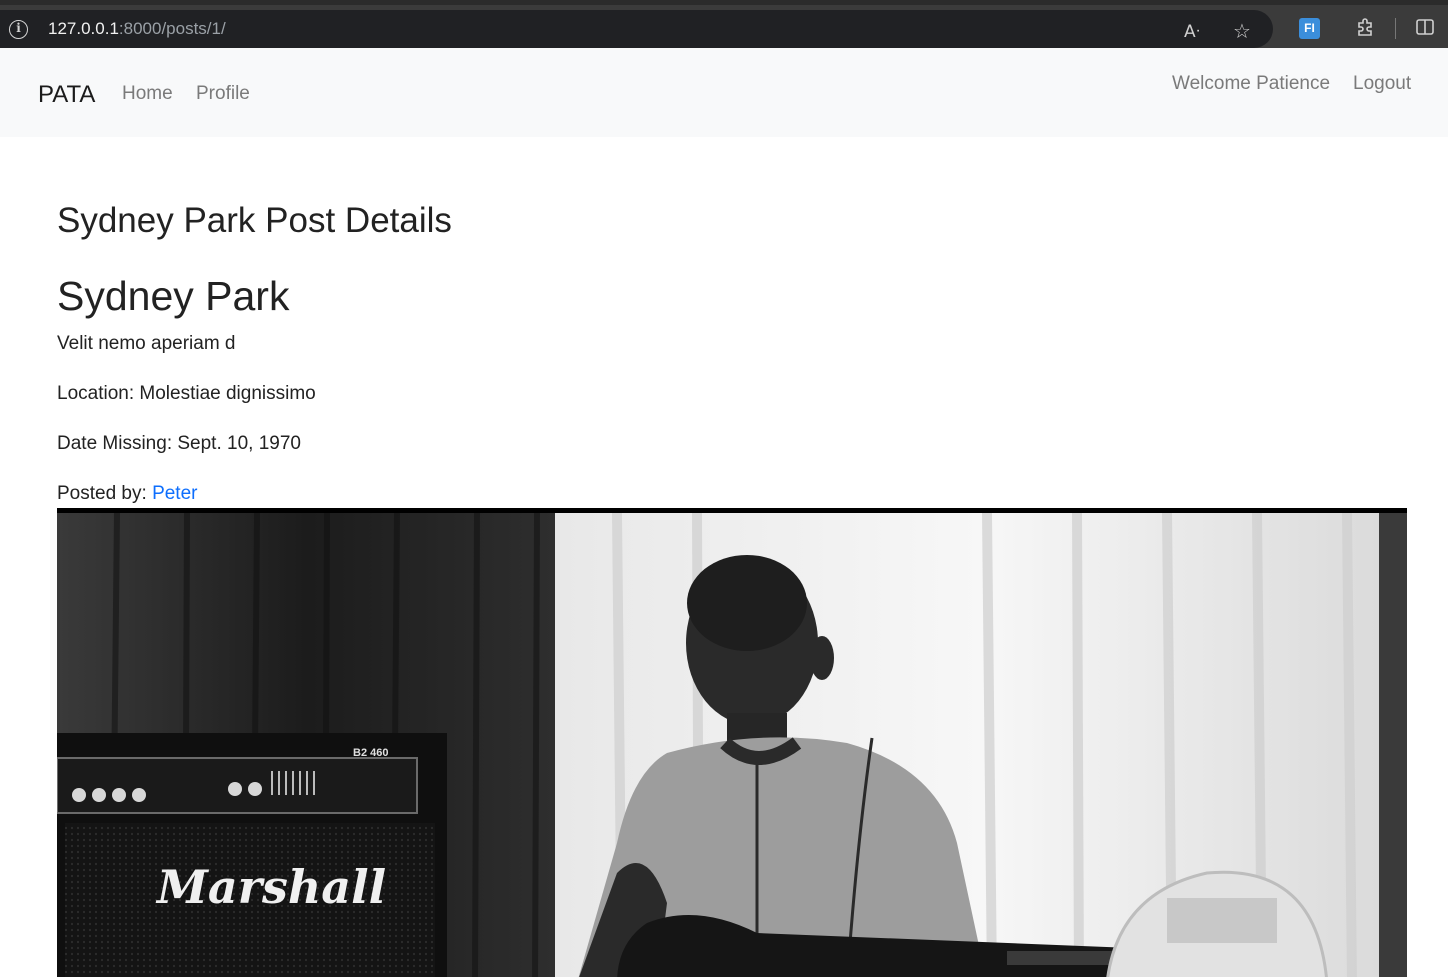  Describe the element at coordinates (1242, 32) in the screenshot. I see `star-icon: ☆` at that location.